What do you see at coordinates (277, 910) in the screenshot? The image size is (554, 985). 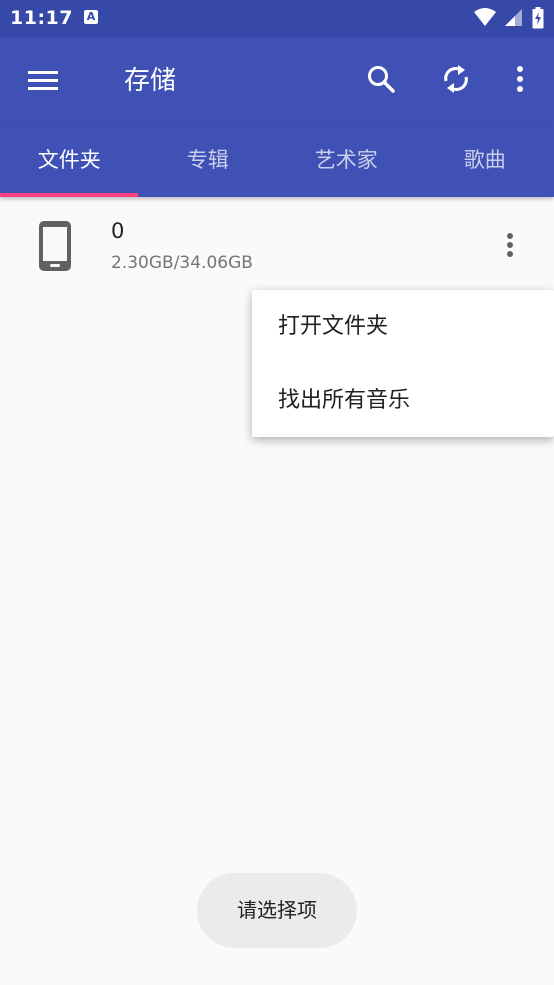 I see `toast-message: 请选择项` at bounding box center [277, 910].